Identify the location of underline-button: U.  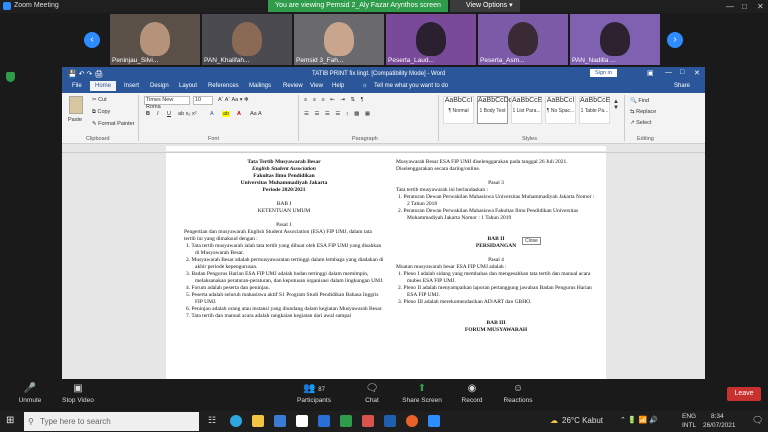
(169, 114).